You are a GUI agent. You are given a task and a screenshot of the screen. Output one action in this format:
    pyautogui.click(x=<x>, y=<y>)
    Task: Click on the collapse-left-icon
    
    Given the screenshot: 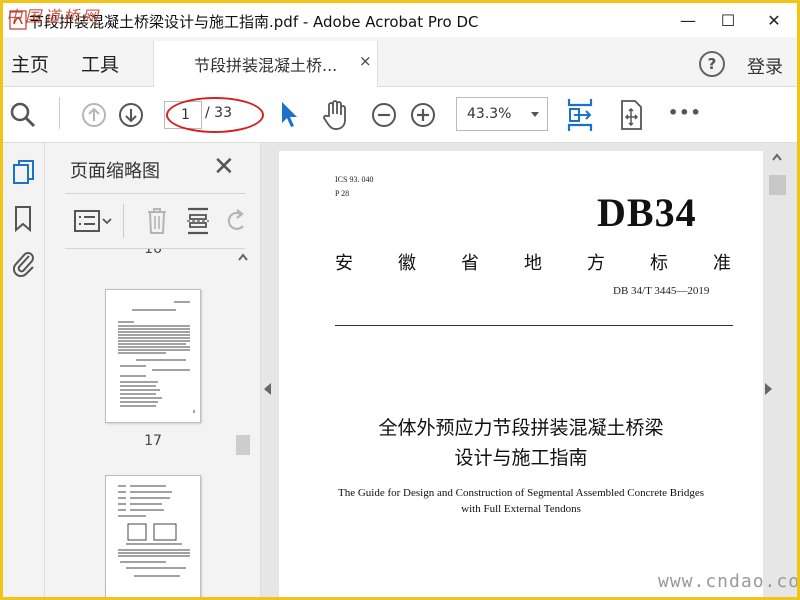 What is the action you would take?
    pyautogui.click(x=267, y=389)
    